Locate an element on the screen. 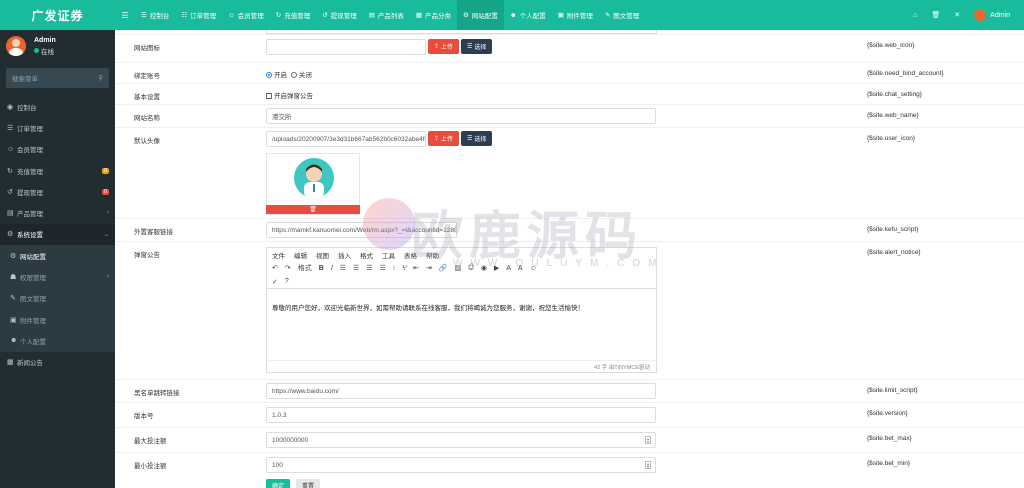 The height and width of the screenshot is (488, 1024). menu-insert: 插入 is located at coordinates (344, 255).